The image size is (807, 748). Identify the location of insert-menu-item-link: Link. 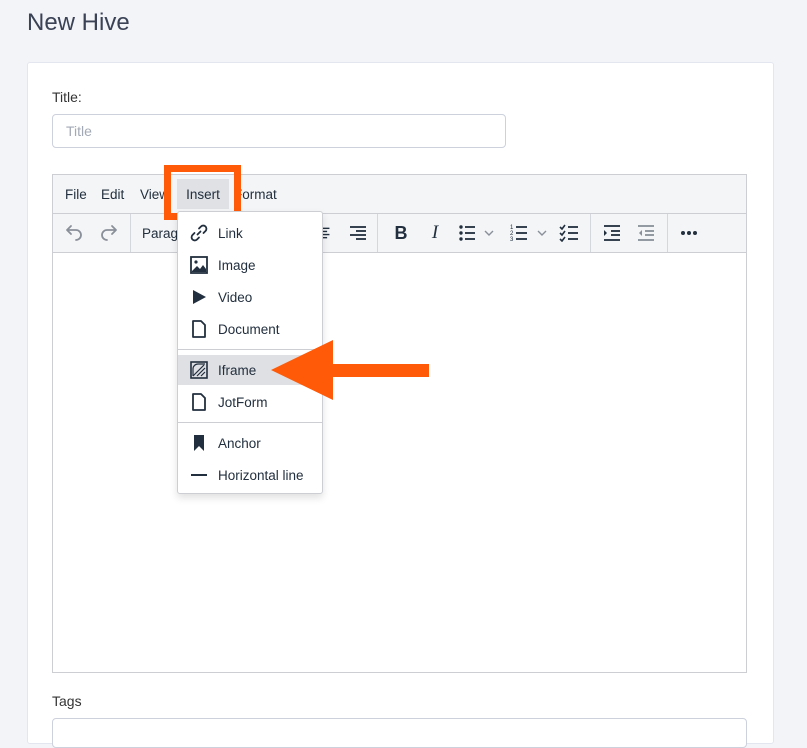
(250, 233).